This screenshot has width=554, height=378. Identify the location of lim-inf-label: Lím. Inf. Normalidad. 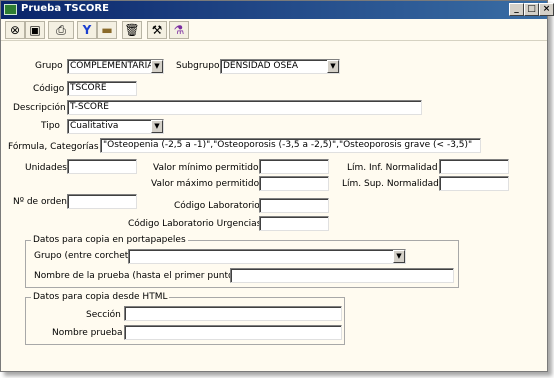
(392, 168).